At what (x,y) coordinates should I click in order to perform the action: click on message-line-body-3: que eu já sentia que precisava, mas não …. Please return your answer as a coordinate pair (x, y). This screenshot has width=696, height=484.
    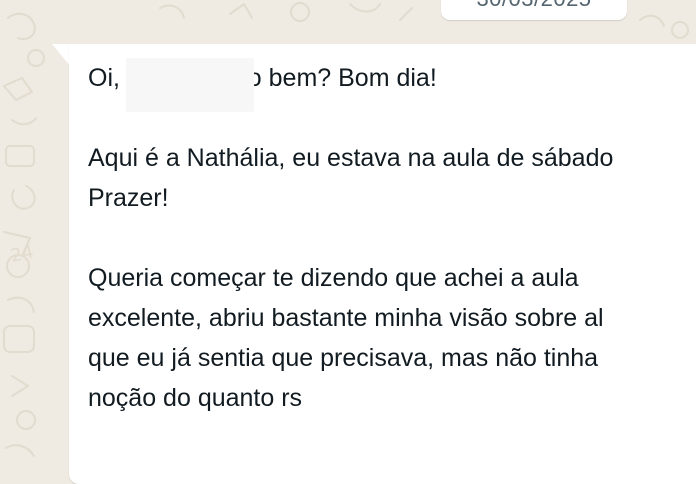
    Looking at the image, I should click on (343, 358).